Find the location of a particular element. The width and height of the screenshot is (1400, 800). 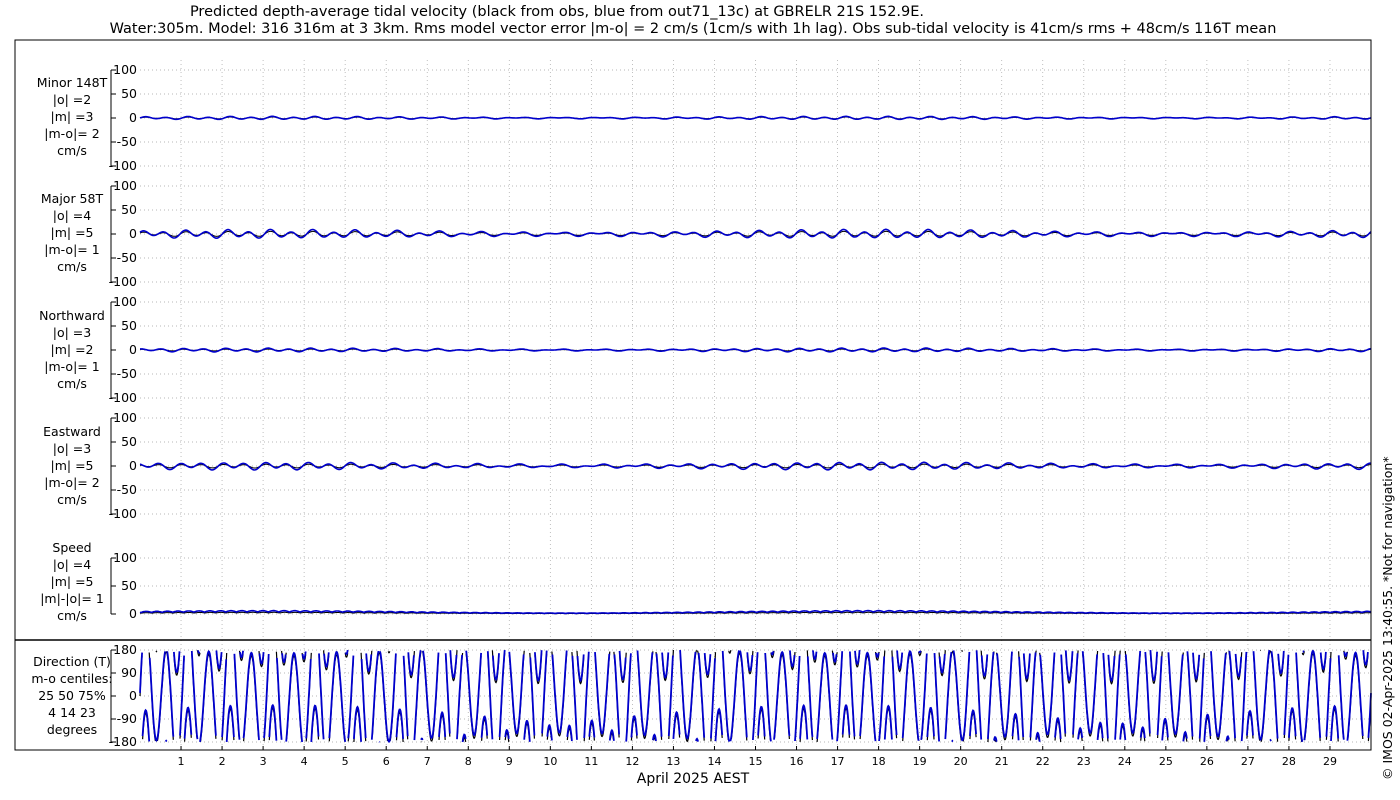

x-axis-label: April 2025 AEST is located at coordinates (693, 779).